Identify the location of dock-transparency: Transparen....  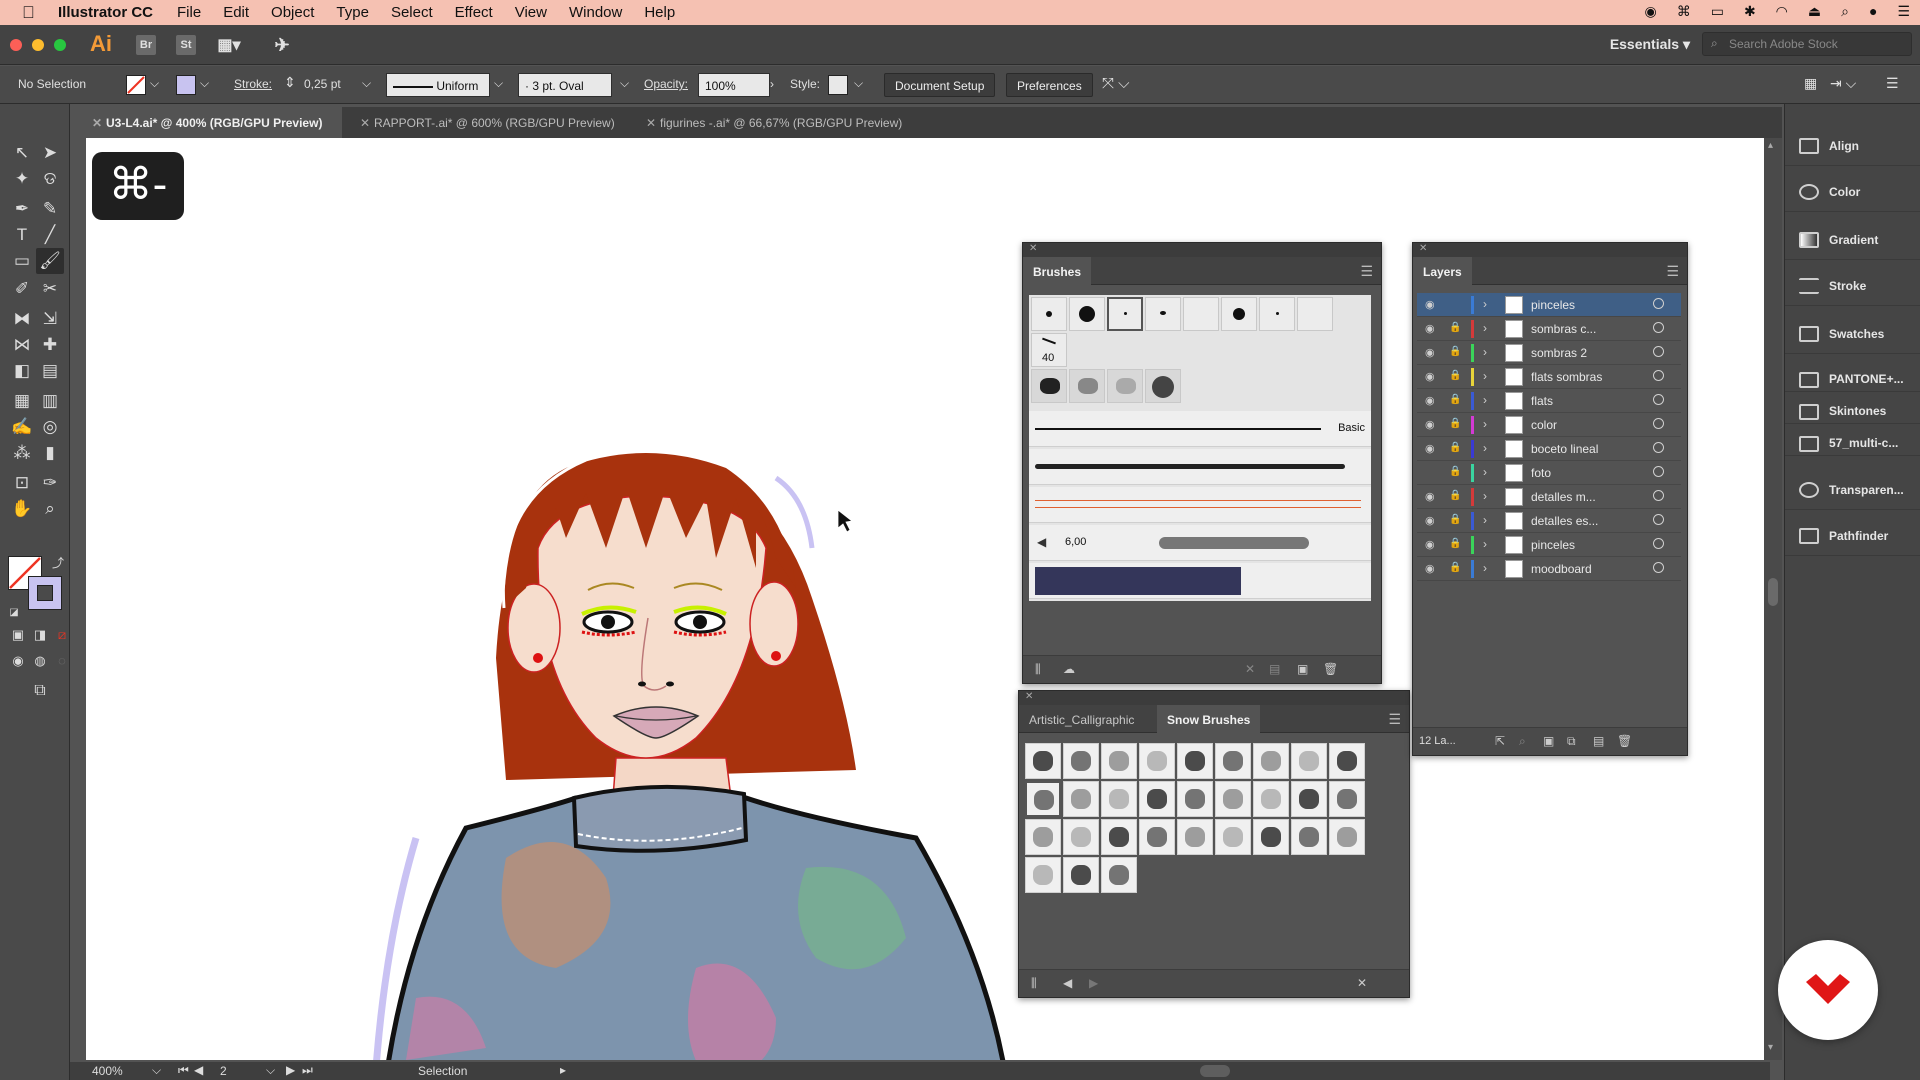
(1852, 490).